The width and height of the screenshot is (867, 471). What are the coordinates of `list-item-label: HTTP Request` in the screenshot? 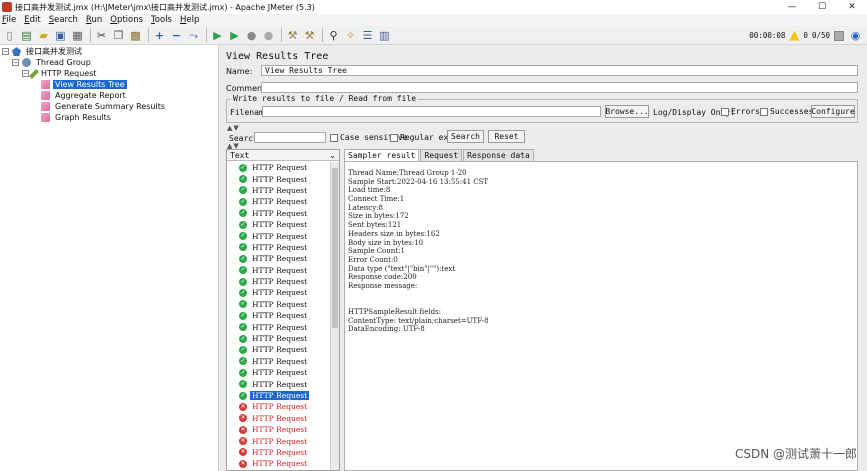 It's located at (280, 373).